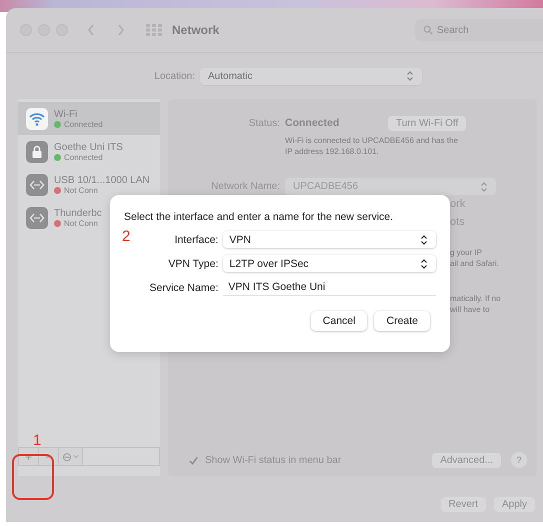 The height and width of the screenshot is (526, 543). Describe the element at coordinates (329, 287) in the screenshot. I see `service-name-field: VPN ITS Goethe Uni` at that location.